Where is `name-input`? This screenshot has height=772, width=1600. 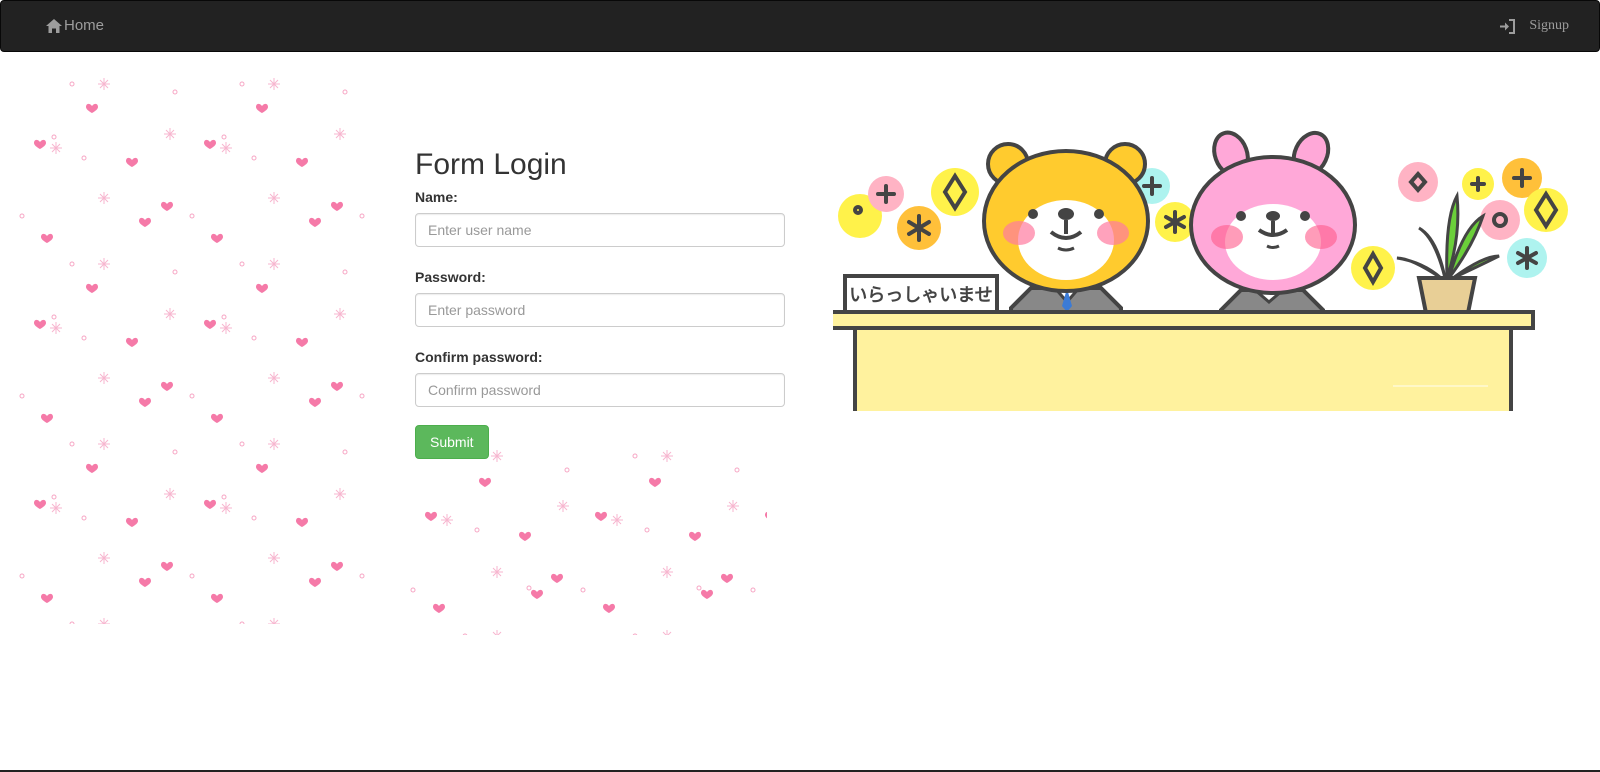
name-input is located at coordinates (600, 230).